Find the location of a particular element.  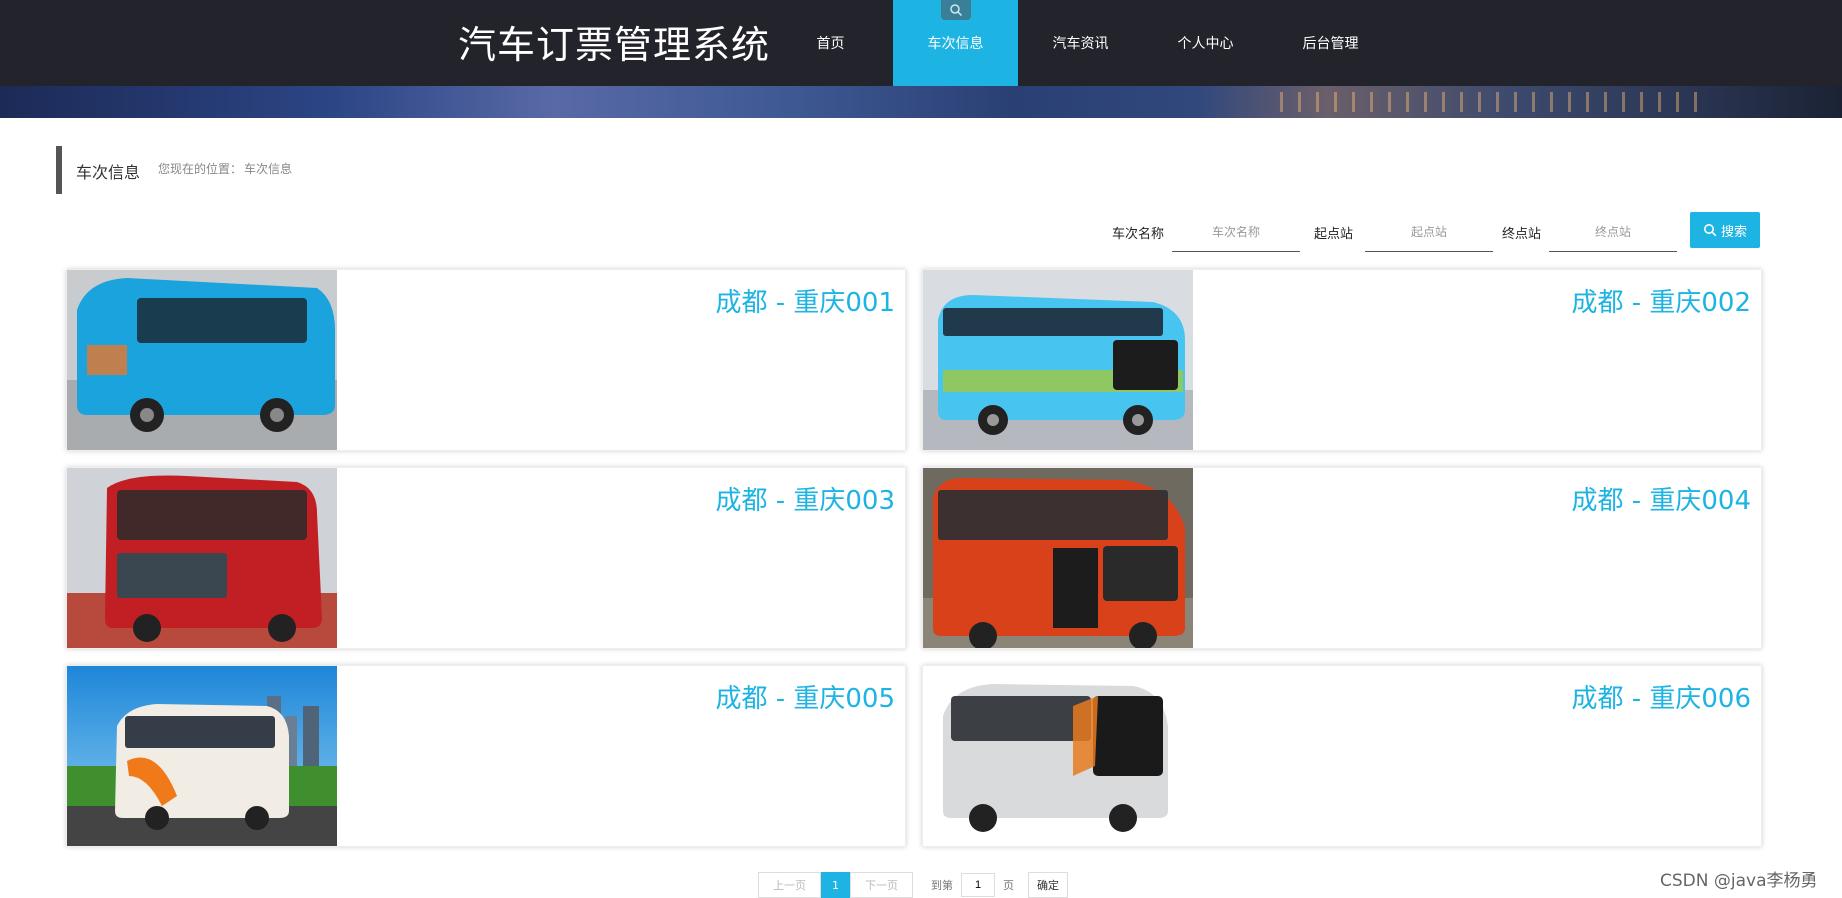

breadcrumb: 您现在的位置： 车次信息 is located at coordinates (225, 168).